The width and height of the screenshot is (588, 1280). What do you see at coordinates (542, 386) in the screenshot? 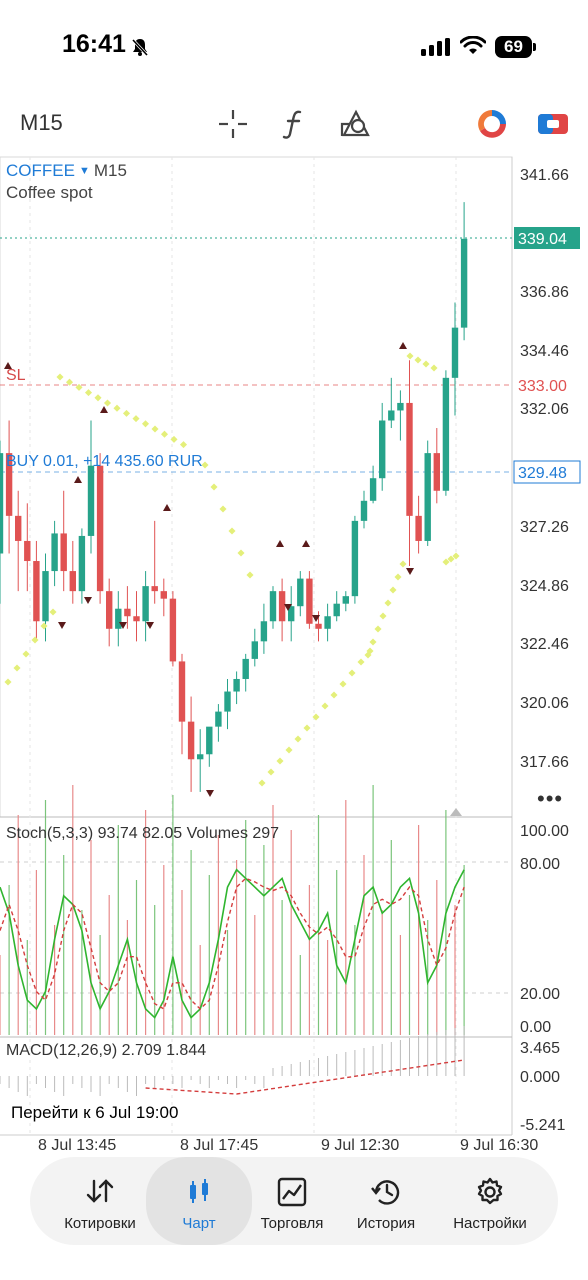
I see `sl-price: 333.00` at bounding box center [542, 386].